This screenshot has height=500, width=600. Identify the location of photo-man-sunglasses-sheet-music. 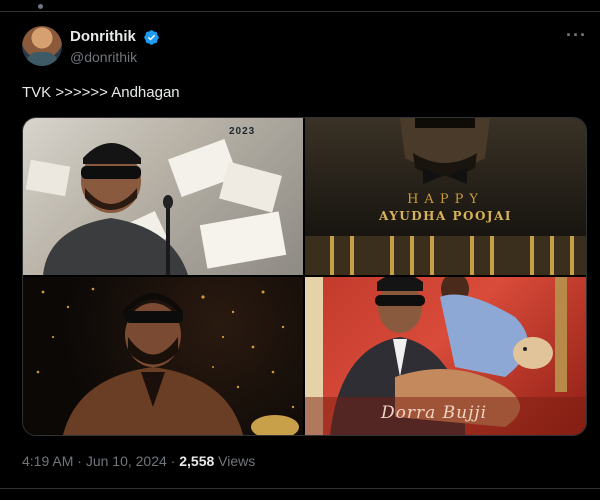
(156, 206).